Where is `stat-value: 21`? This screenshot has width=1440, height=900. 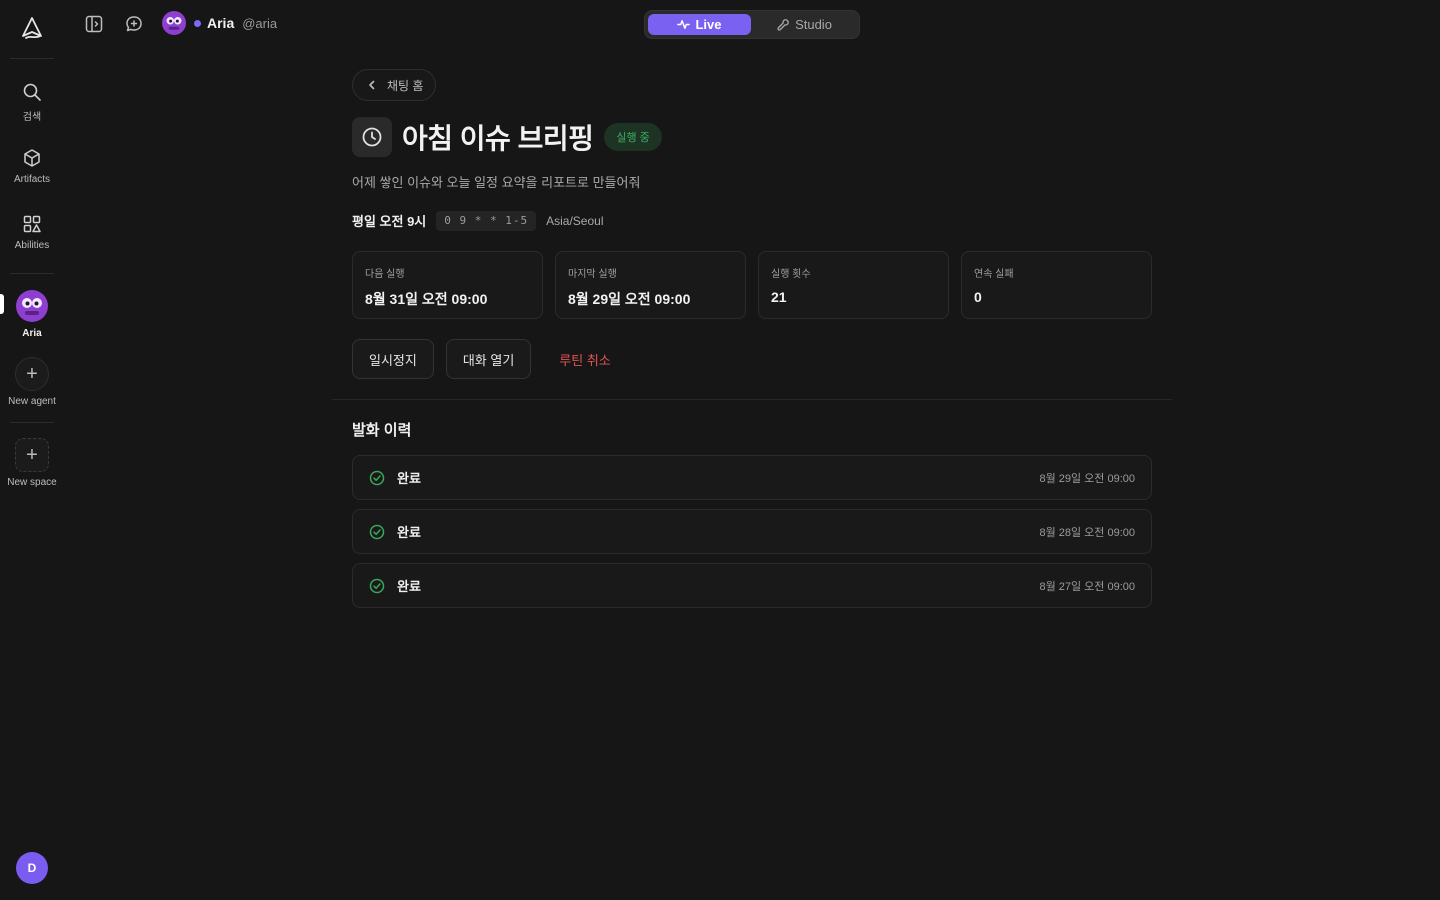
stat-value: 21 is located at coordinates (779, 297).